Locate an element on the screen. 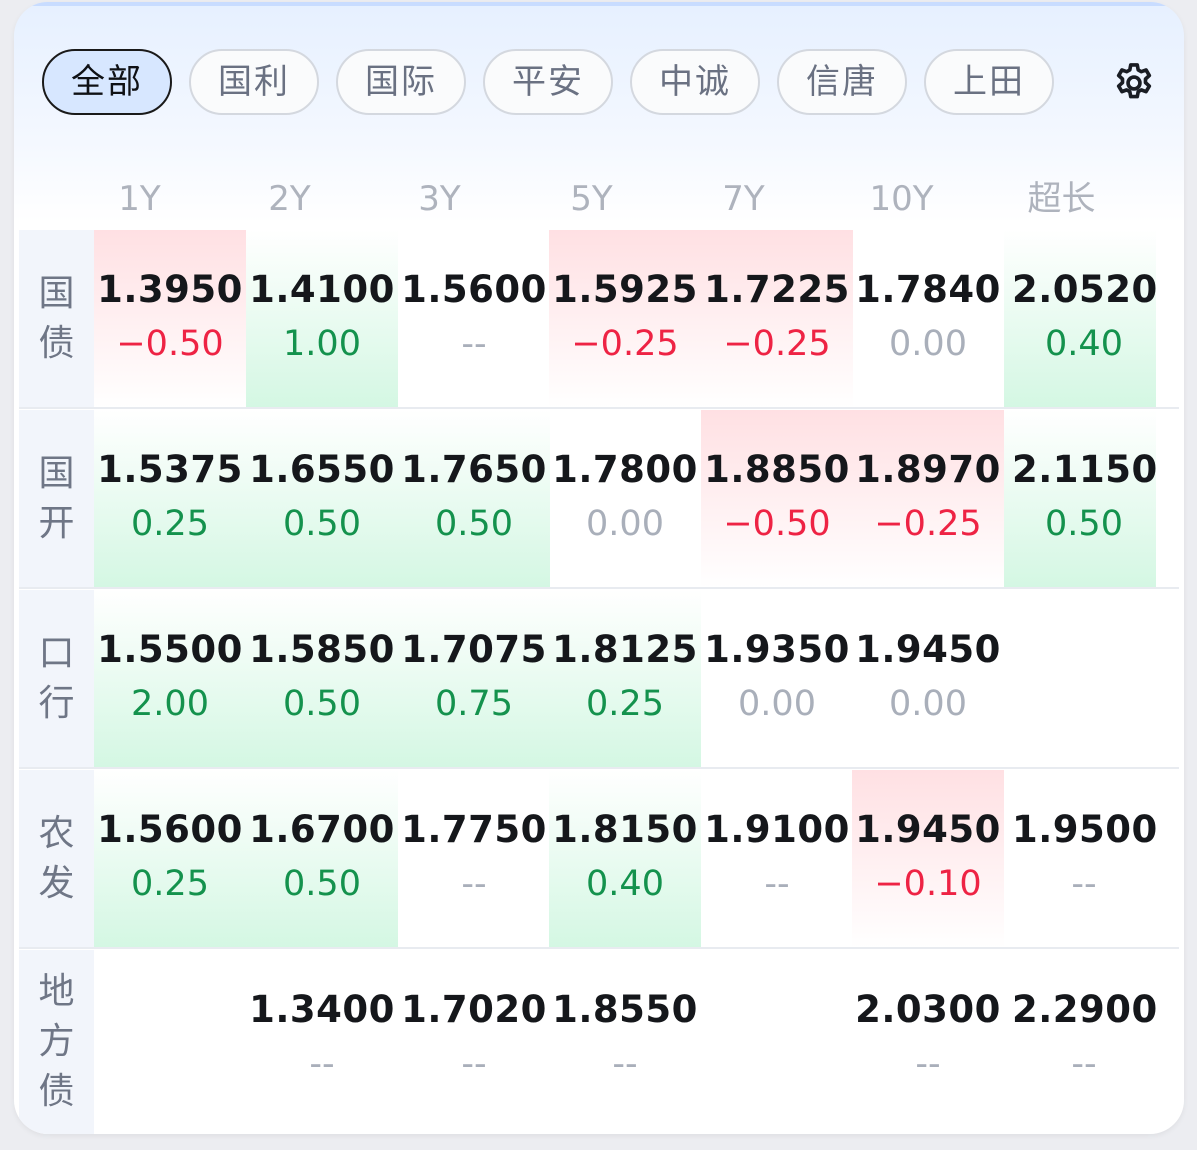  yield-cell: 1.7225 −0.25 is located at coordinates (777, 319).